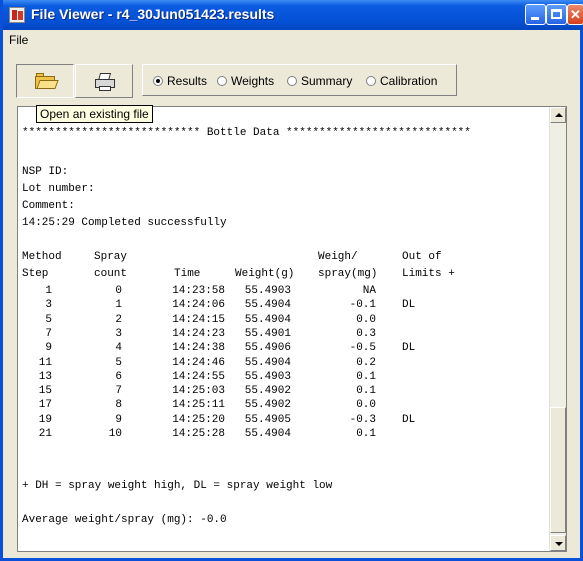 Image resolution: width=583 pixels, height=561 pixels. Describe the element at coordinates (558, 470) in the screenshot. I see `scroll-thumb` at that location.